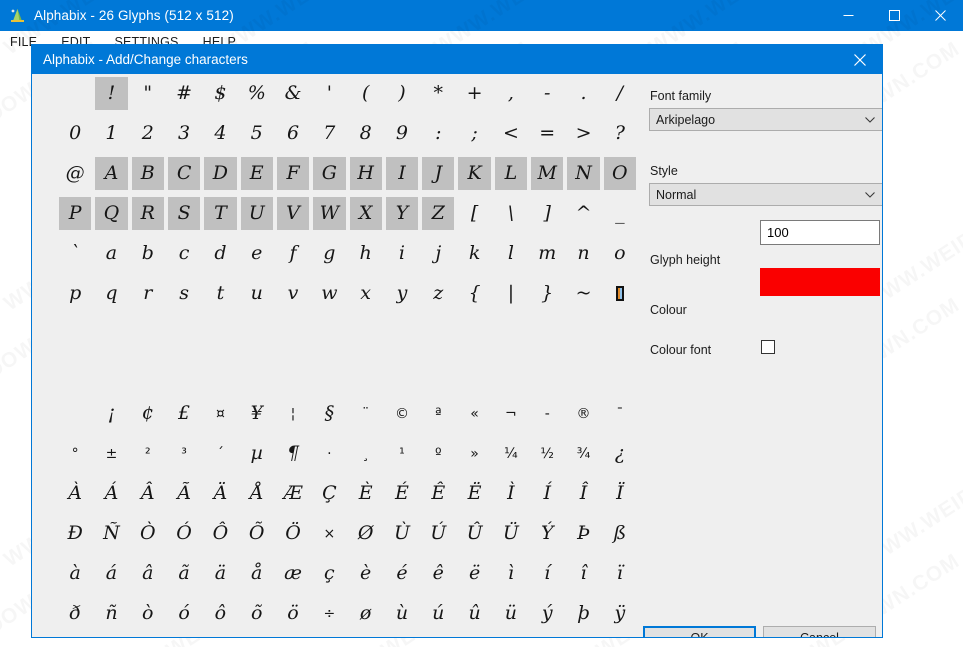 Image resolution: width=963 pixels, height=647 pixels. What do you see at coordinates (184, 253) in the screenshot?
I see `glyph-cell: c` at bounding box center [184, 253].